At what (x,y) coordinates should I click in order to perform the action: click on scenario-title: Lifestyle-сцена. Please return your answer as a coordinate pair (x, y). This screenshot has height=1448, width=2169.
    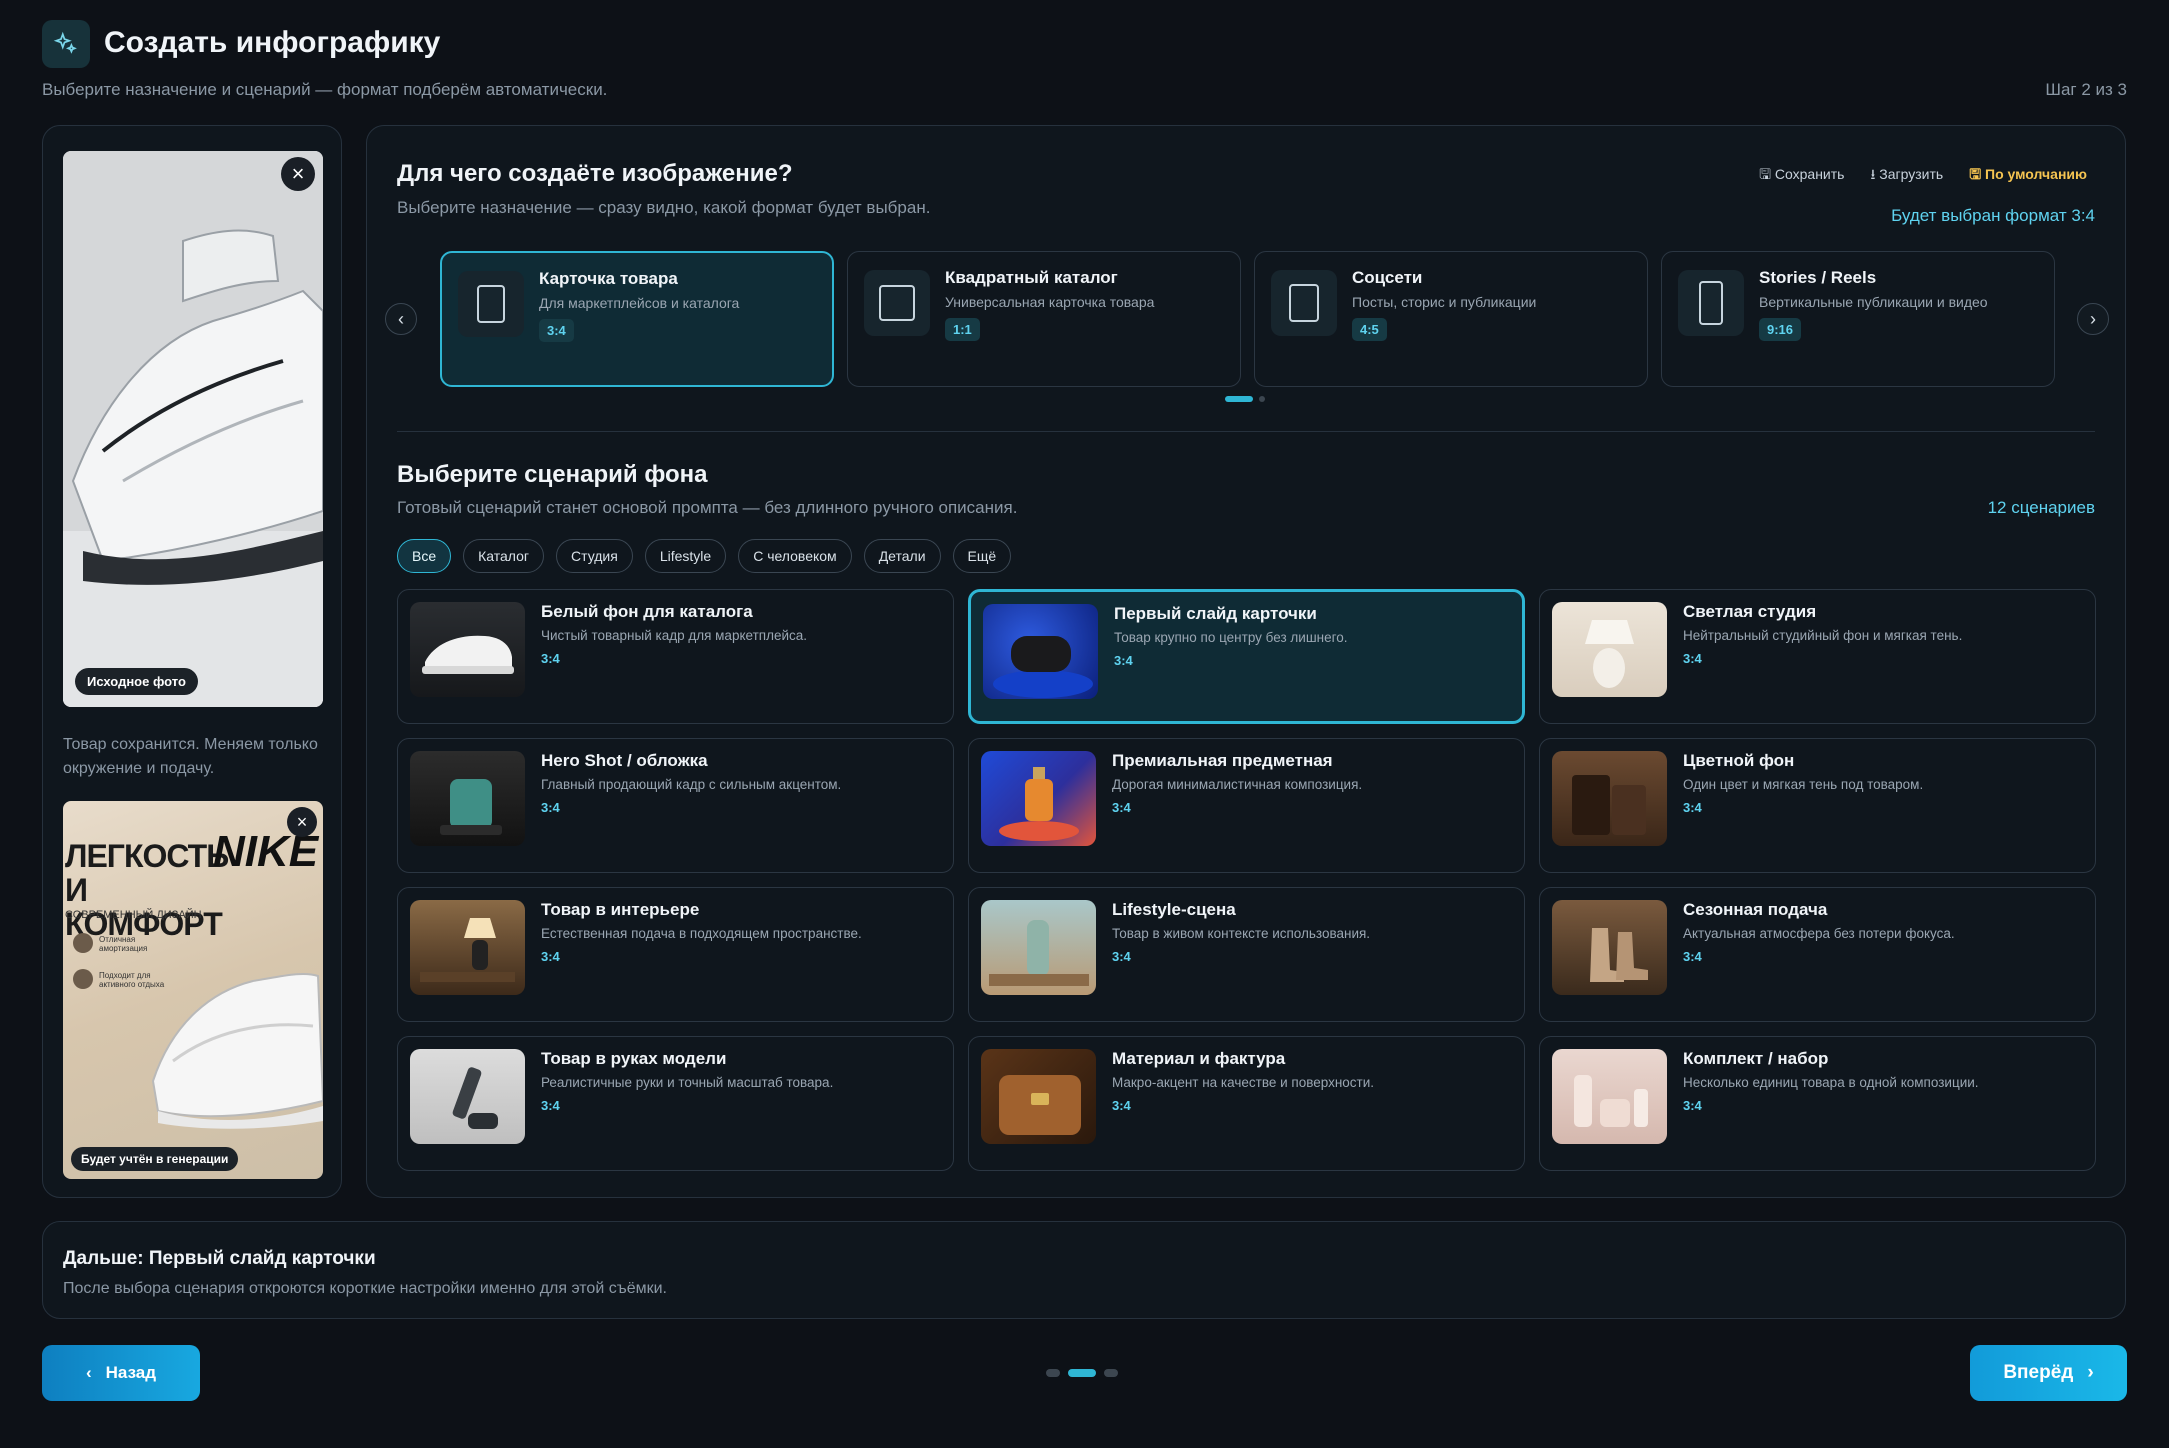
    Looking at the image, I should click on (1174, 909).